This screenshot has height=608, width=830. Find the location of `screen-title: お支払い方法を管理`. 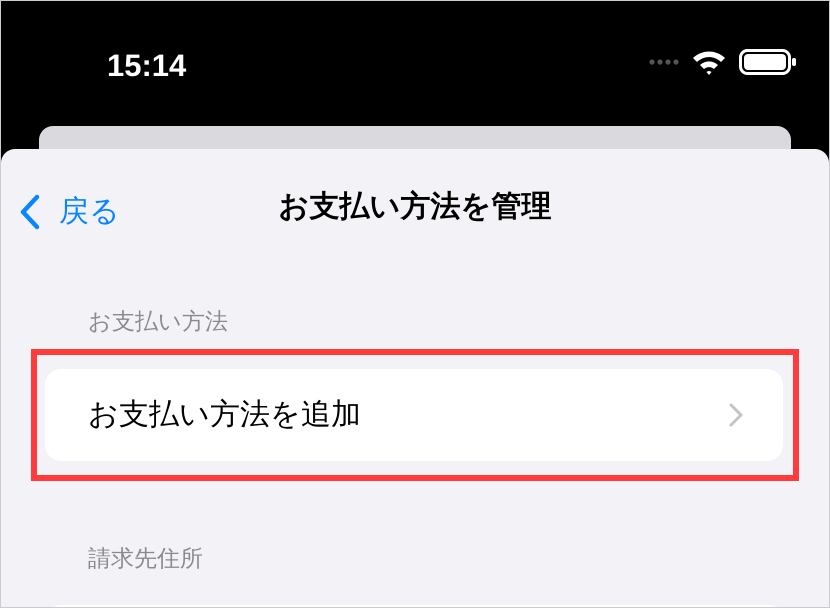

screen-title: お支払い方法を管理 is located at coordinates (415, 206).